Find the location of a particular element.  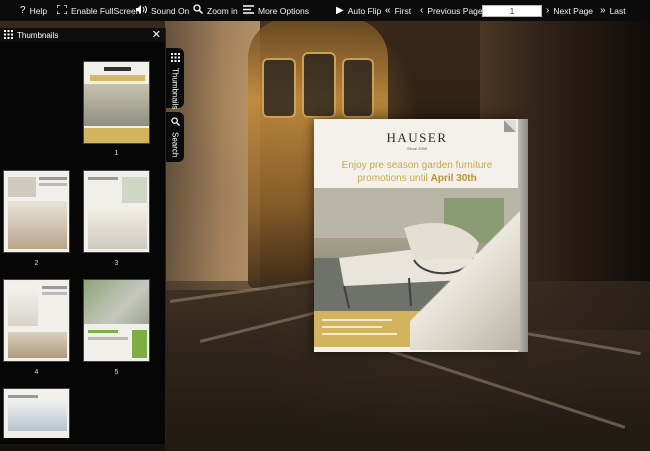

magazine-brand: HAUSER is located at coordinates (417, 137).